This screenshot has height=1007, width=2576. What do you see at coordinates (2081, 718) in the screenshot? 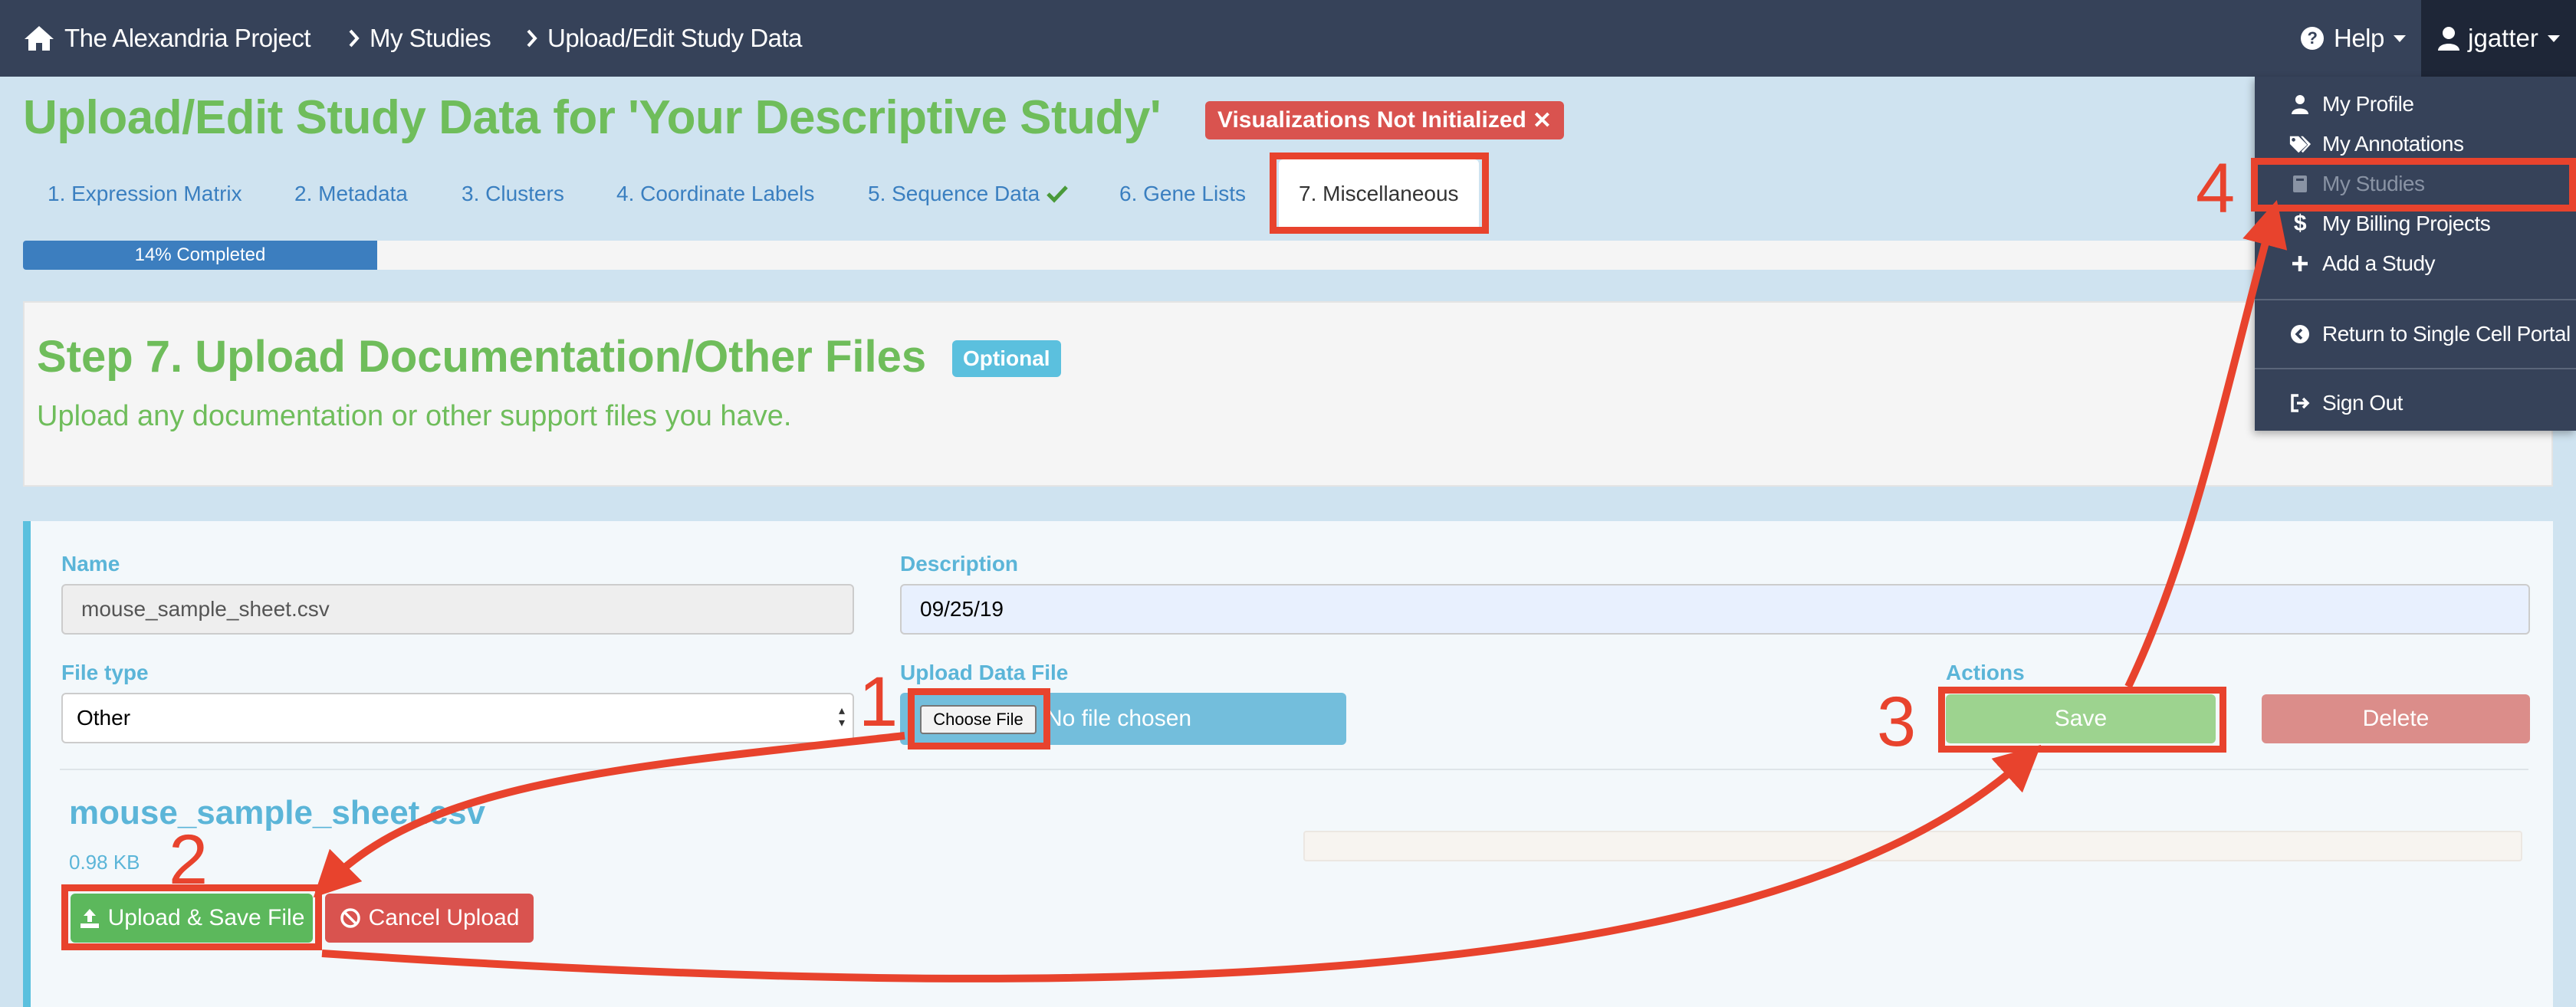
I see `save-button: Save` at bounding box center [2081, 718].